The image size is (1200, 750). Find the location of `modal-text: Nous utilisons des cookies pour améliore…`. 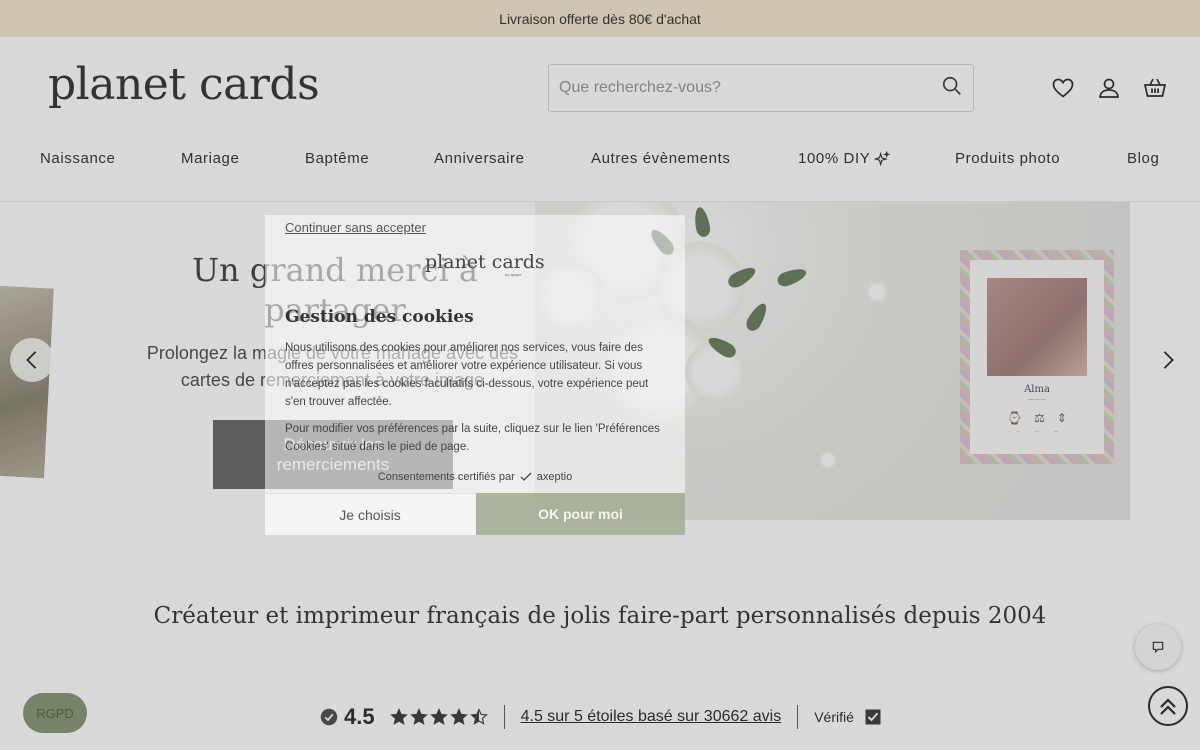

modal-text: Nous utilisons des cookies pour améliore… is located at coordinates (467, 375).